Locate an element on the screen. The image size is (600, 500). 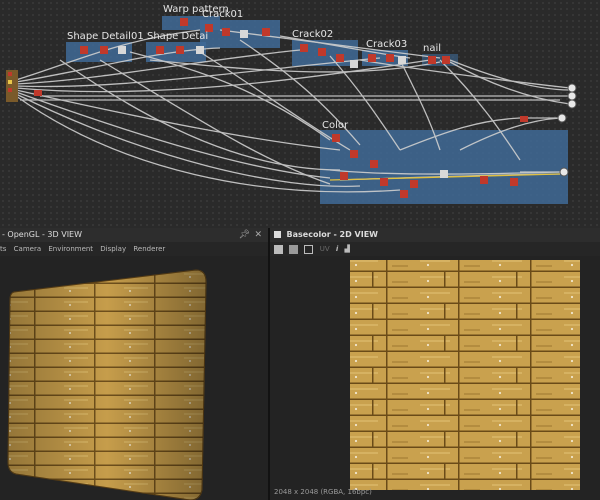
grid-icon is located at coordinates (277, 234).